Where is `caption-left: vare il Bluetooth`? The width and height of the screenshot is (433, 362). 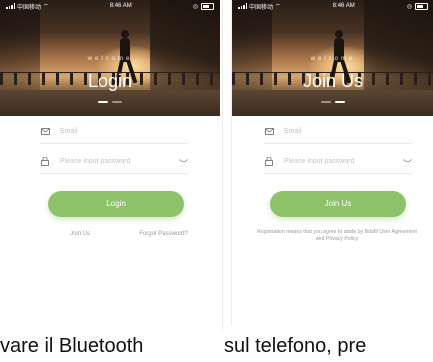
caption-left: vare il Bluetooth is located at coordinates (72, 346).